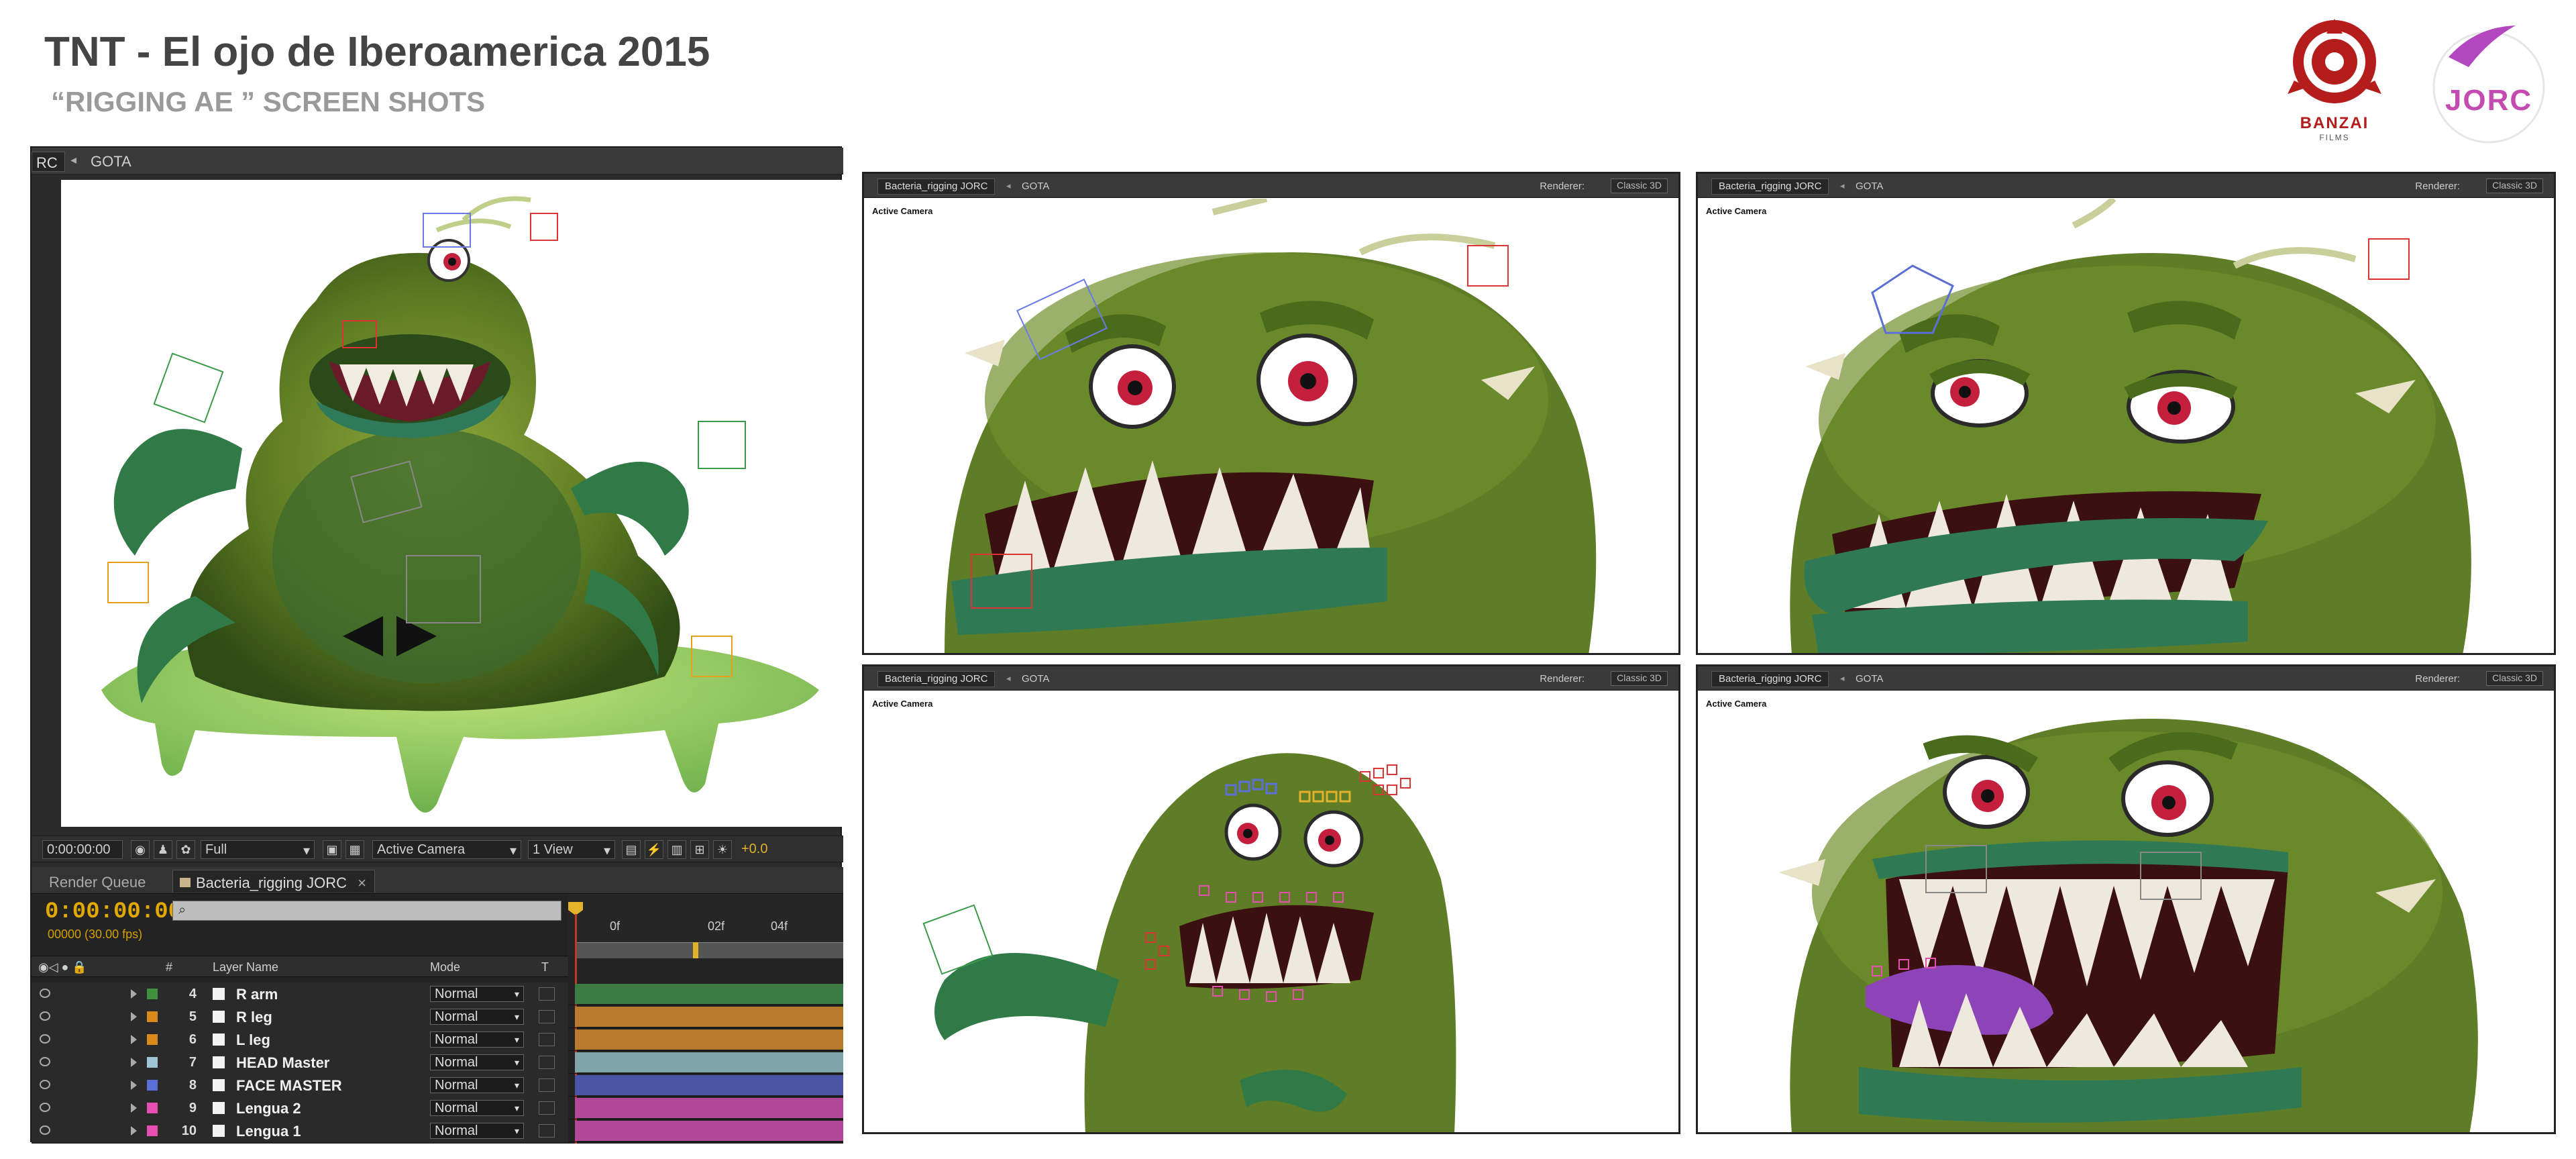 The image size is (2576, 1159). Describe the element at coordinates (113, 912) in the screenshot. I see `timeline-timecode: 0:00:00:00` at that location.